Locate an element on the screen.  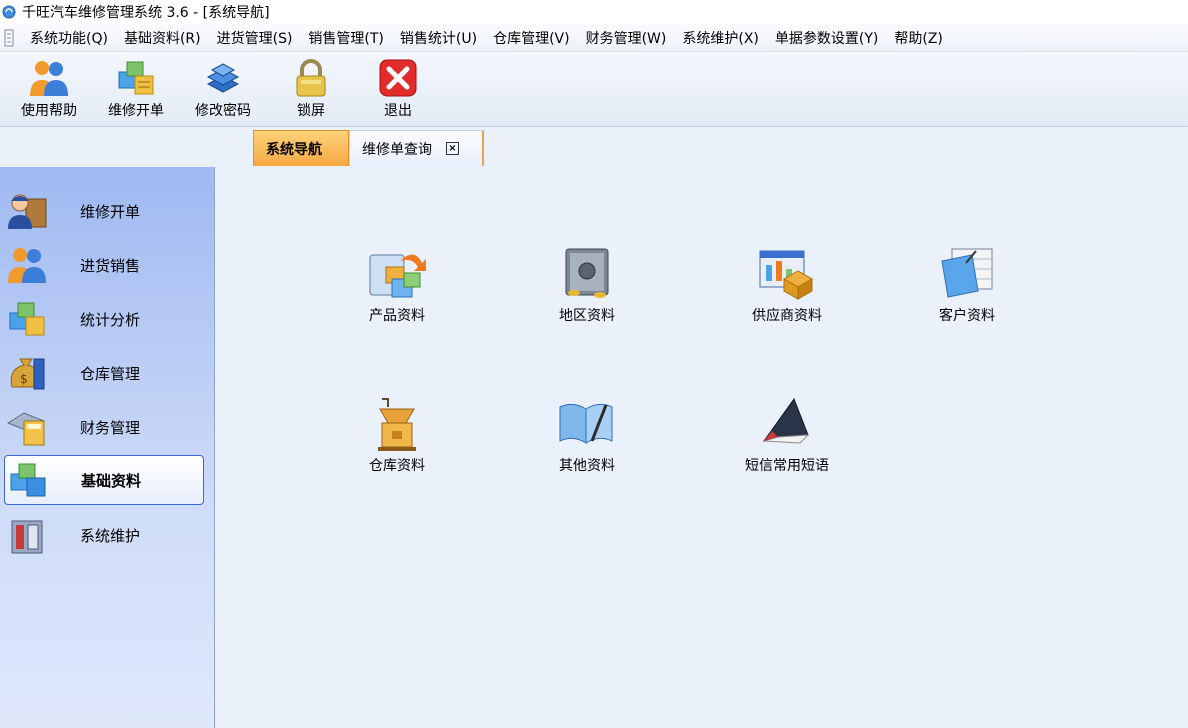
nav-product-data: 产品资料 is located at coordinates (397, 285).